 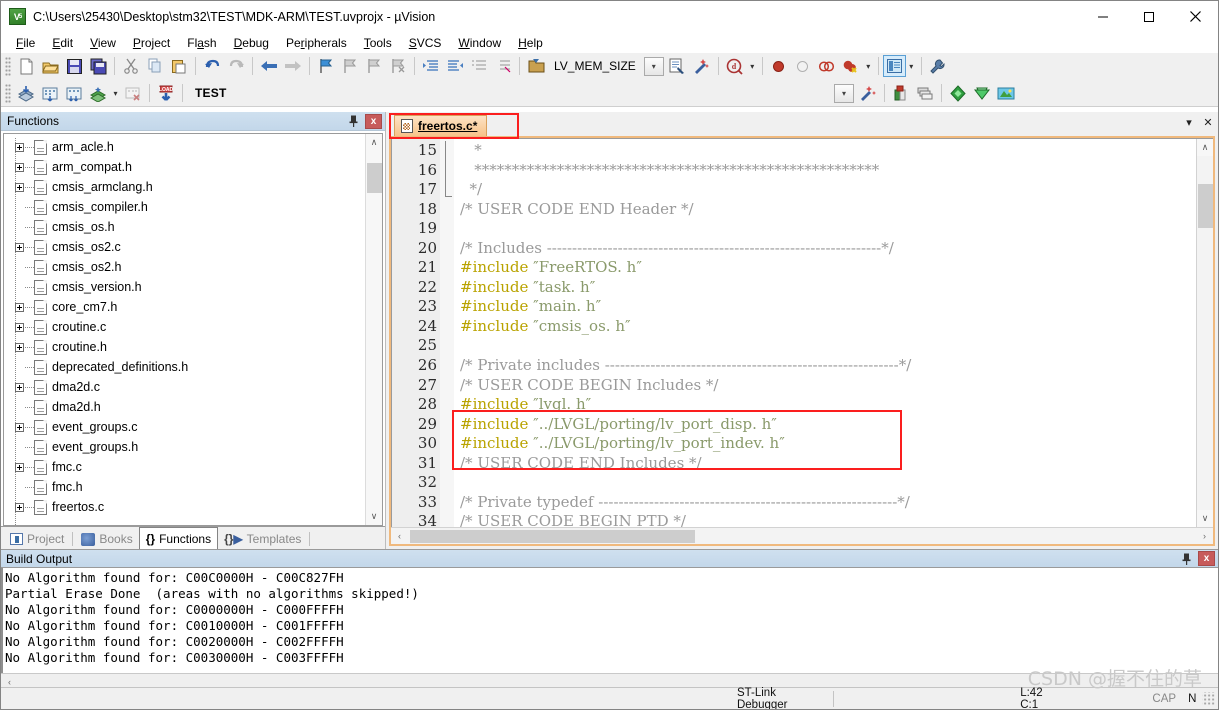 What do you see at coordinates (186, 347) in the screenshot?
I see `tree-item-croutine-h: croutine.h` at bounding box center [186, 347].